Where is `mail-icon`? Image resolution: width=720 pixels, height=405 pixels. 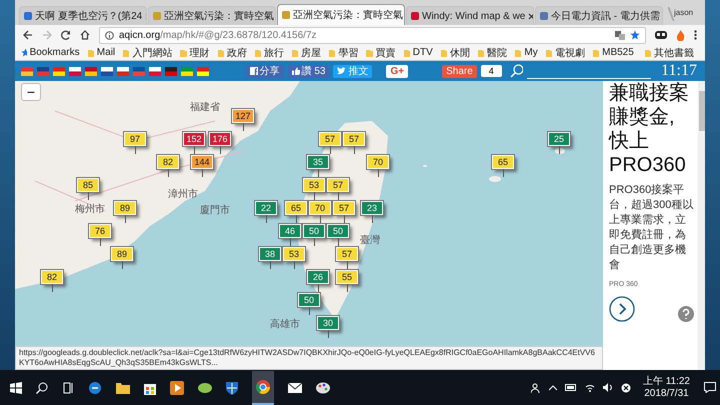
mail-icon is located at coordinates (295, 387).